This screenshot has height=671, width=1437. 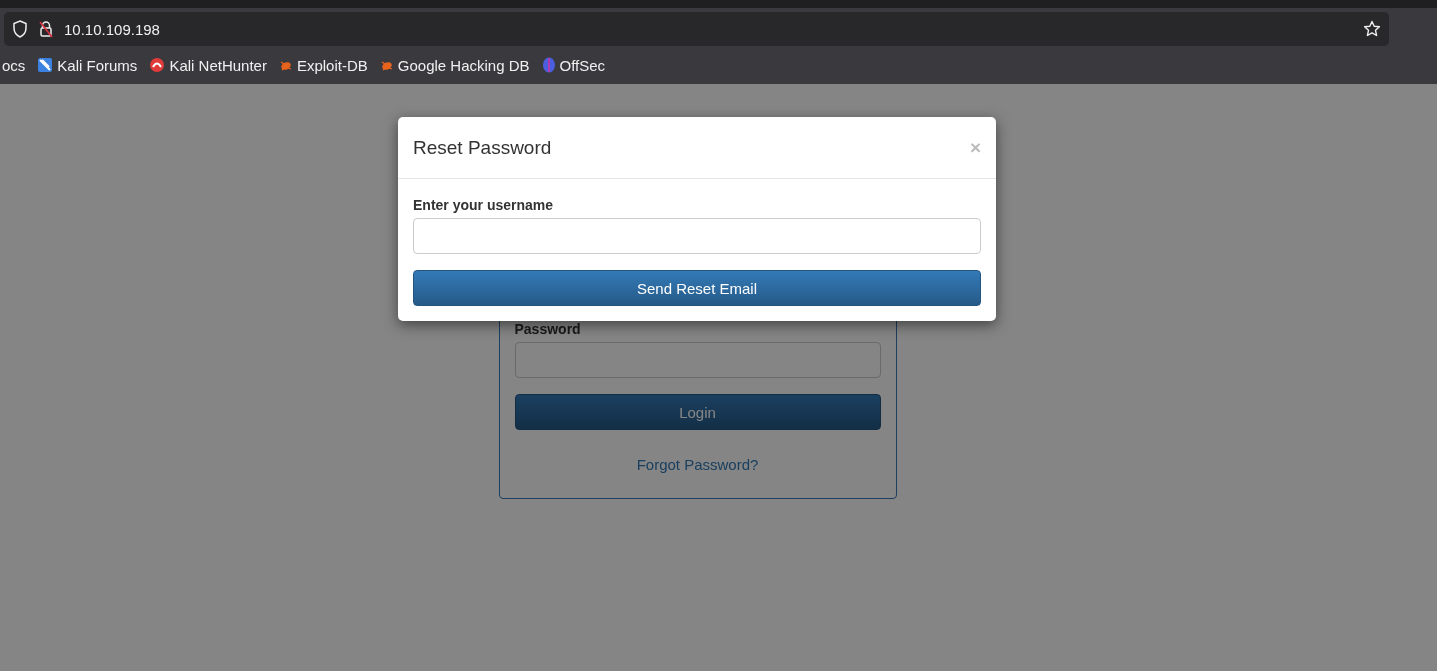 I want to click on field-label: Enter your username, so click(x=484, y=205).